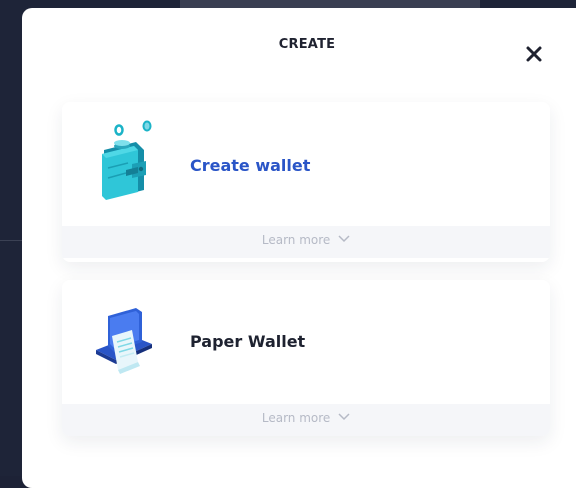  I want to click on backdrop-divider, so click(11, 240).